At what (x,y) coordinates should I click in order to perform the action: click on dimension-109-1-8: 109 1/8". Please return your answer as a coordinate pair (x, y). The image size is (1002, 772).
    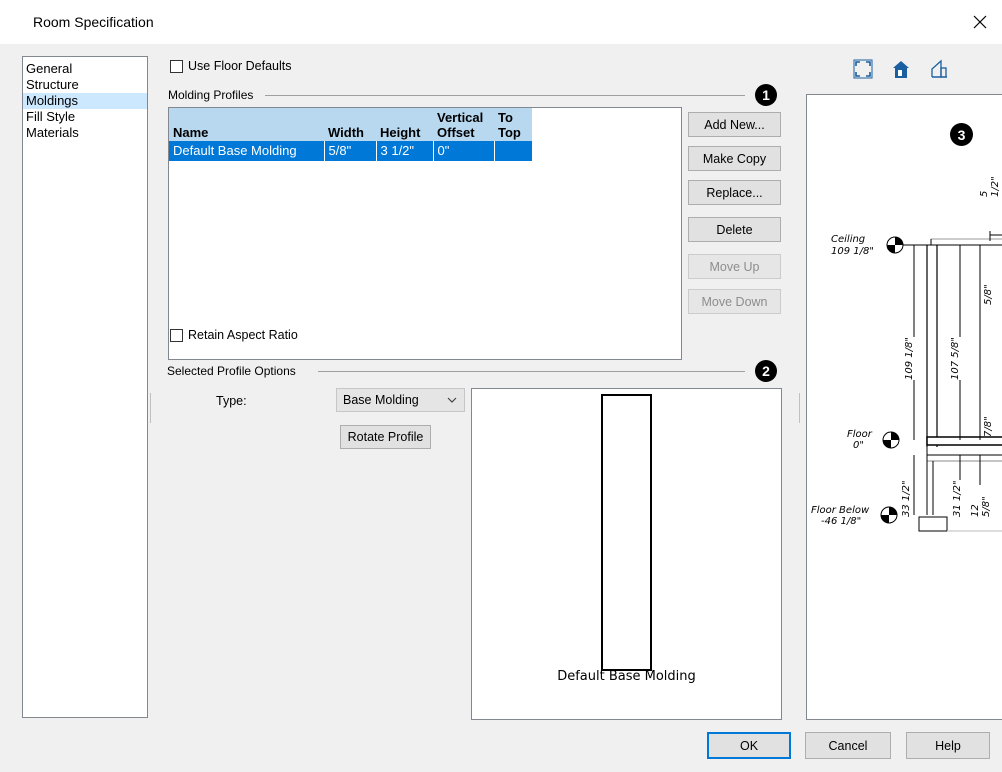
    Looking at the image, I should click on (909, 358).